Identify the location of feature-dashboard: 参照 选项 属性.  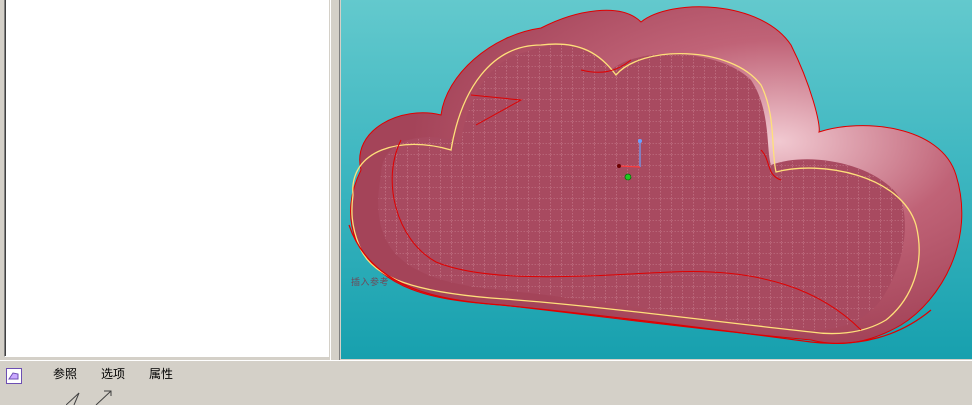
(486, 382).